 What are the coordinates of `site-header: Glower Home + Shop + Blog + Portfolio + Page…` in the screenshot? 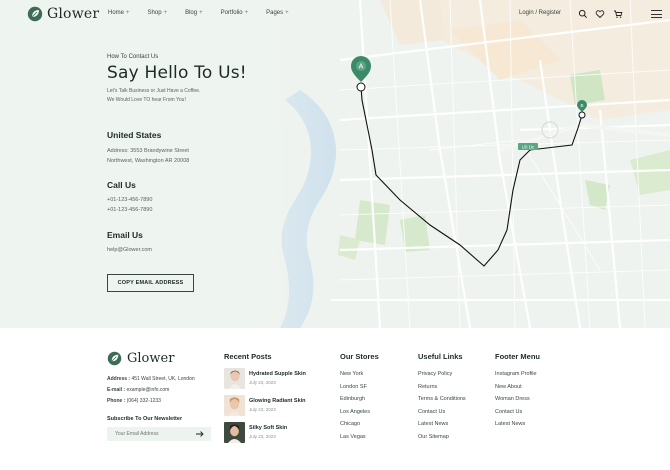 It's located at (335, 15).